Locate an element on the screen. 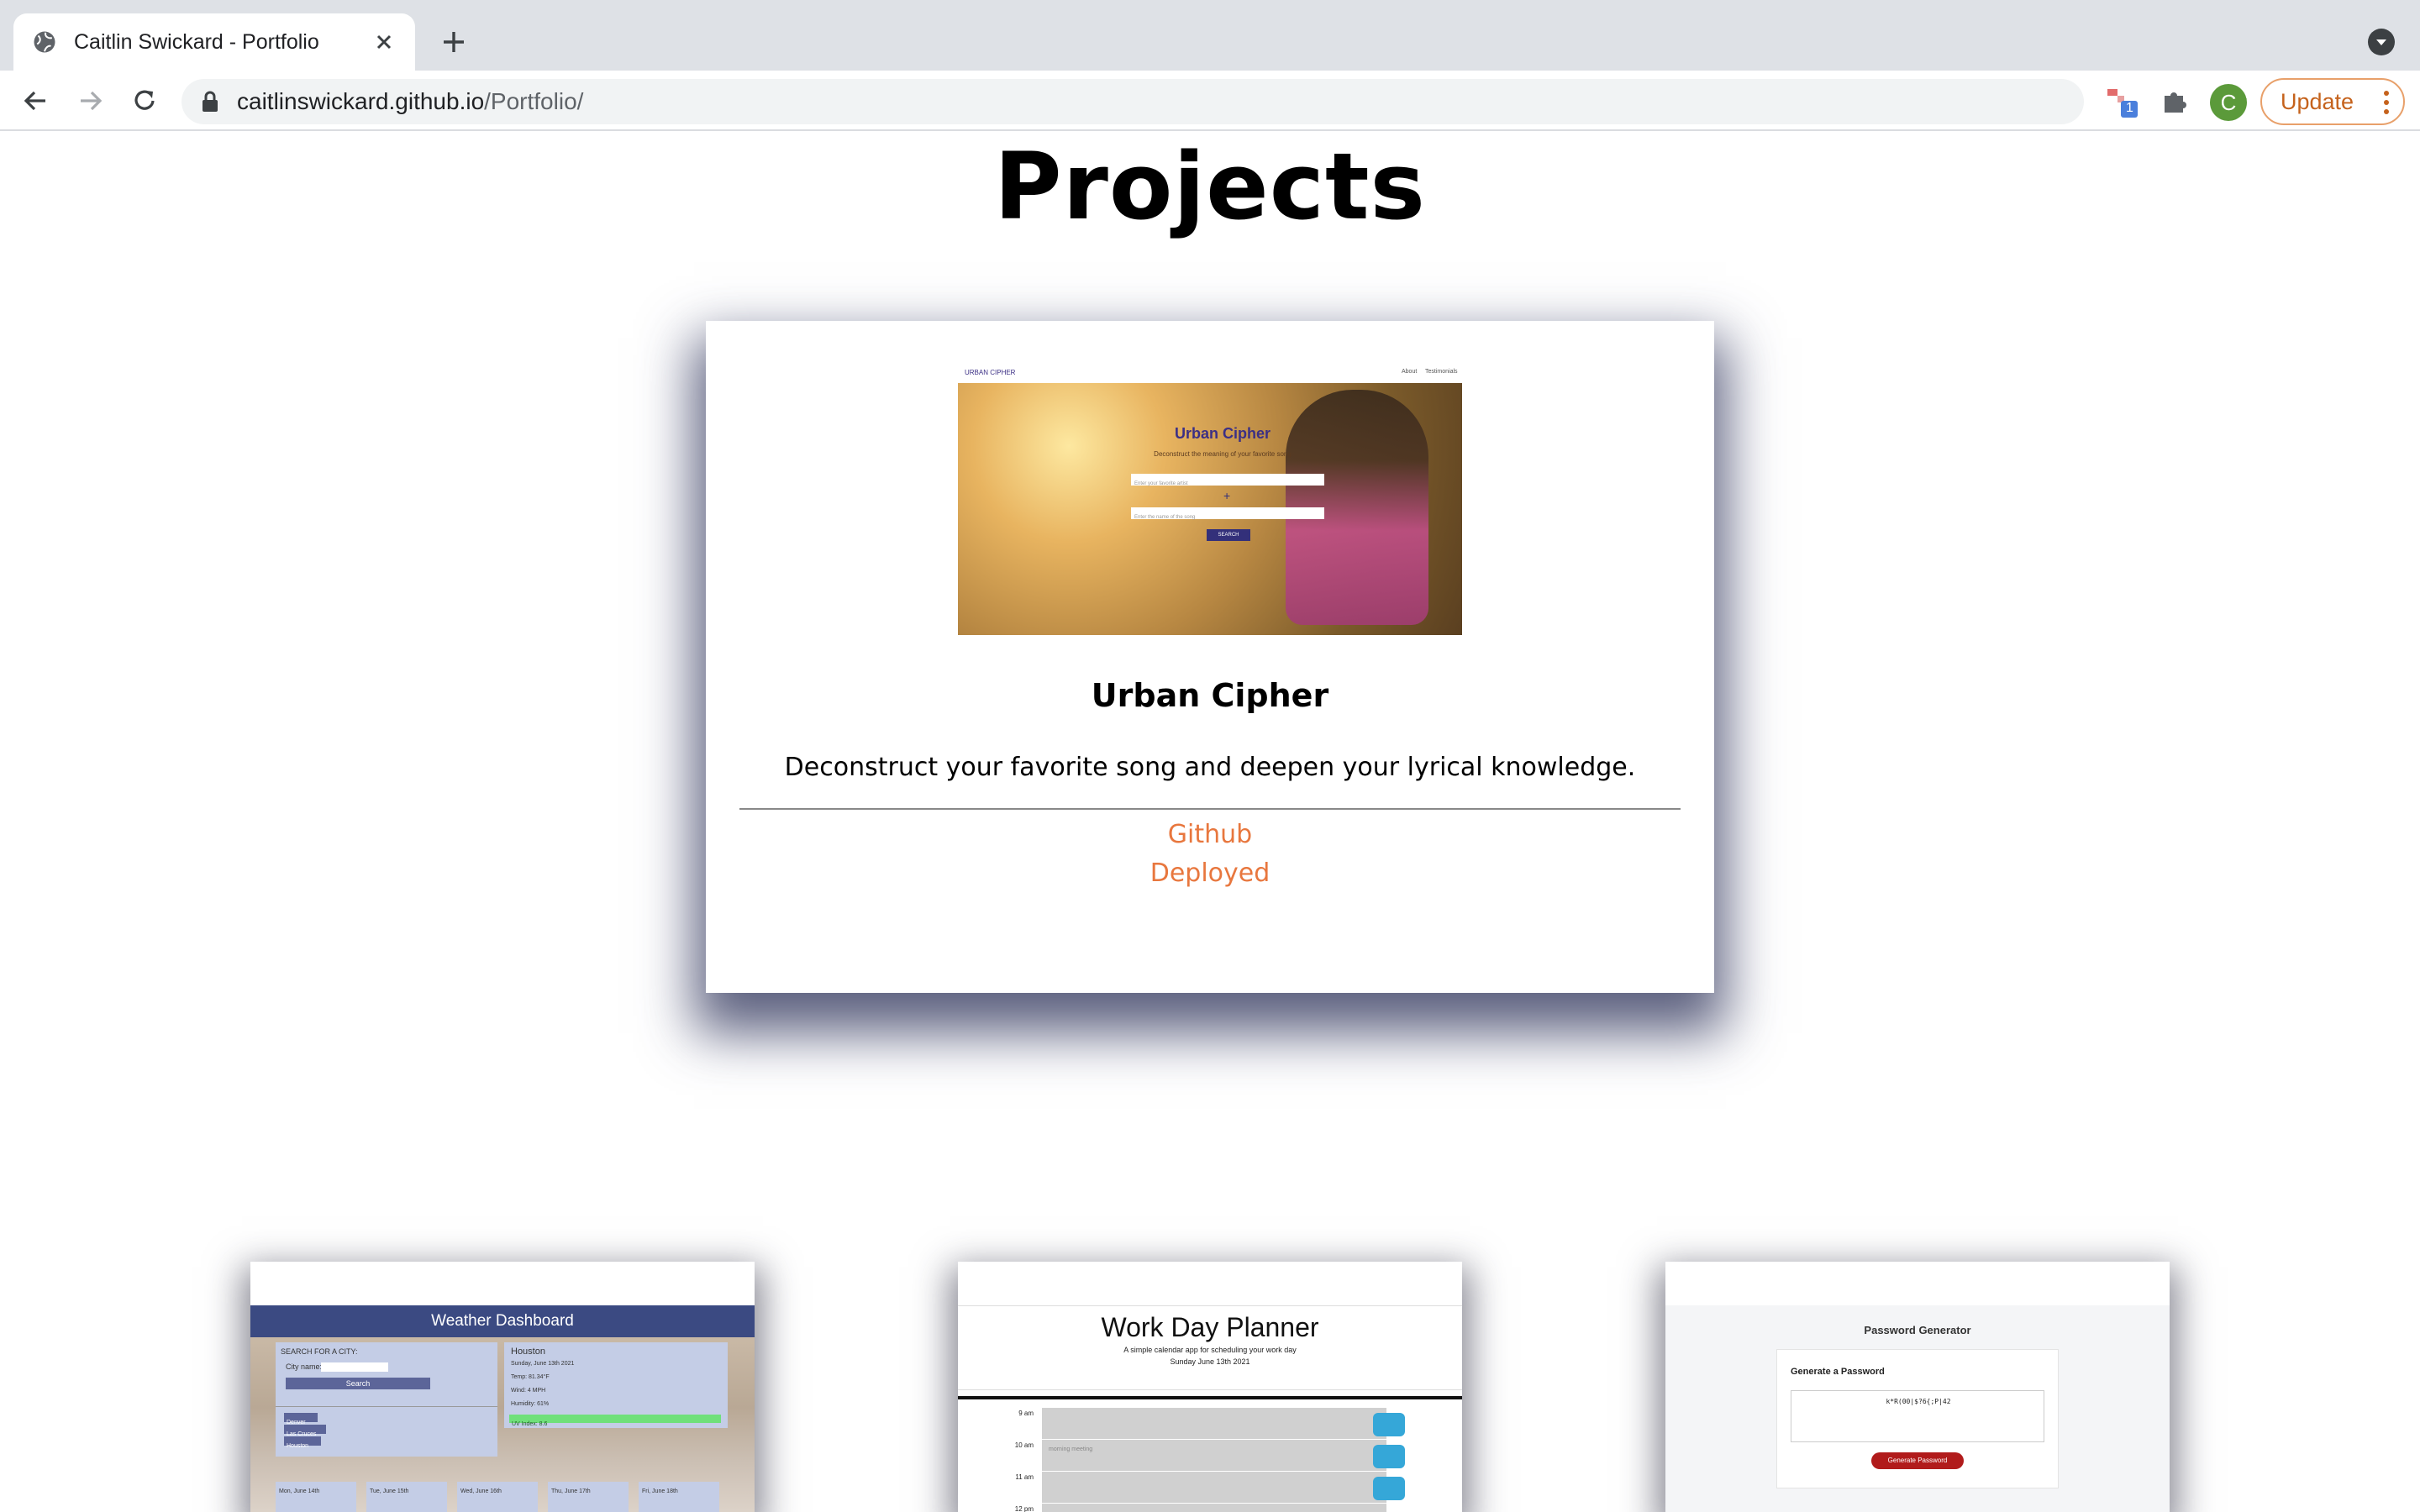  weather-date: Sunday, June 13th 2021 is located at coordinates (543, 1364).